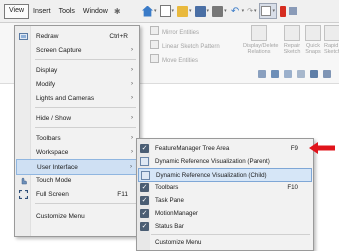  I want to click on menu-item-full-screen: Full Screen F11, so click(77, 194).